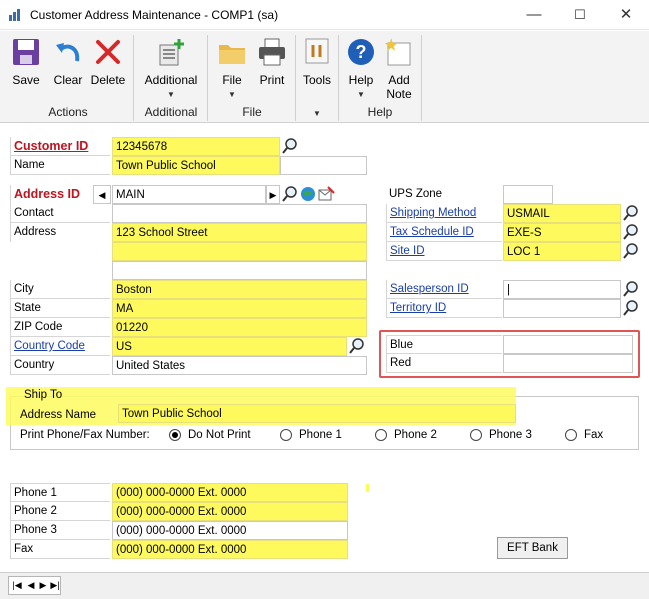  Describe the element at coordinates (532, 548) in the screenshot. I see `eft-bank-button: EFT Bank` at that location.